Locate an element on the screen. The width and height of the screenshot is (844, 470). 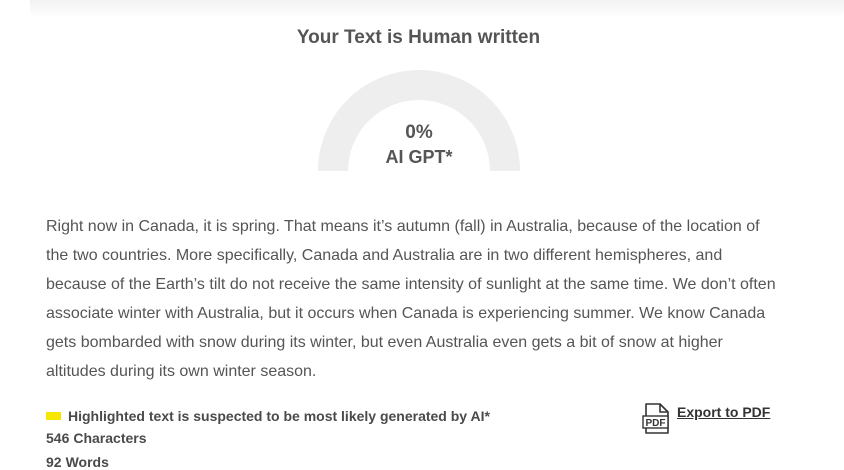
export-pdf-button: PDF Export to PDF is located at coordinates (706, 418).